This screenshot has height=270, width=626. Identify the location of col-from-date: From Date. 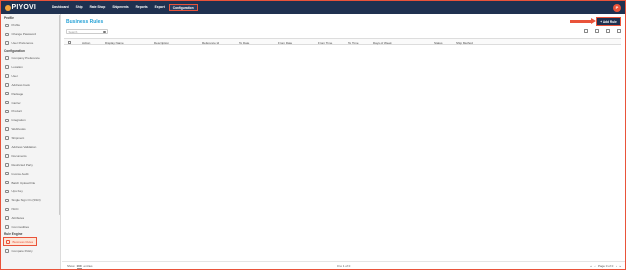
(285, 43).